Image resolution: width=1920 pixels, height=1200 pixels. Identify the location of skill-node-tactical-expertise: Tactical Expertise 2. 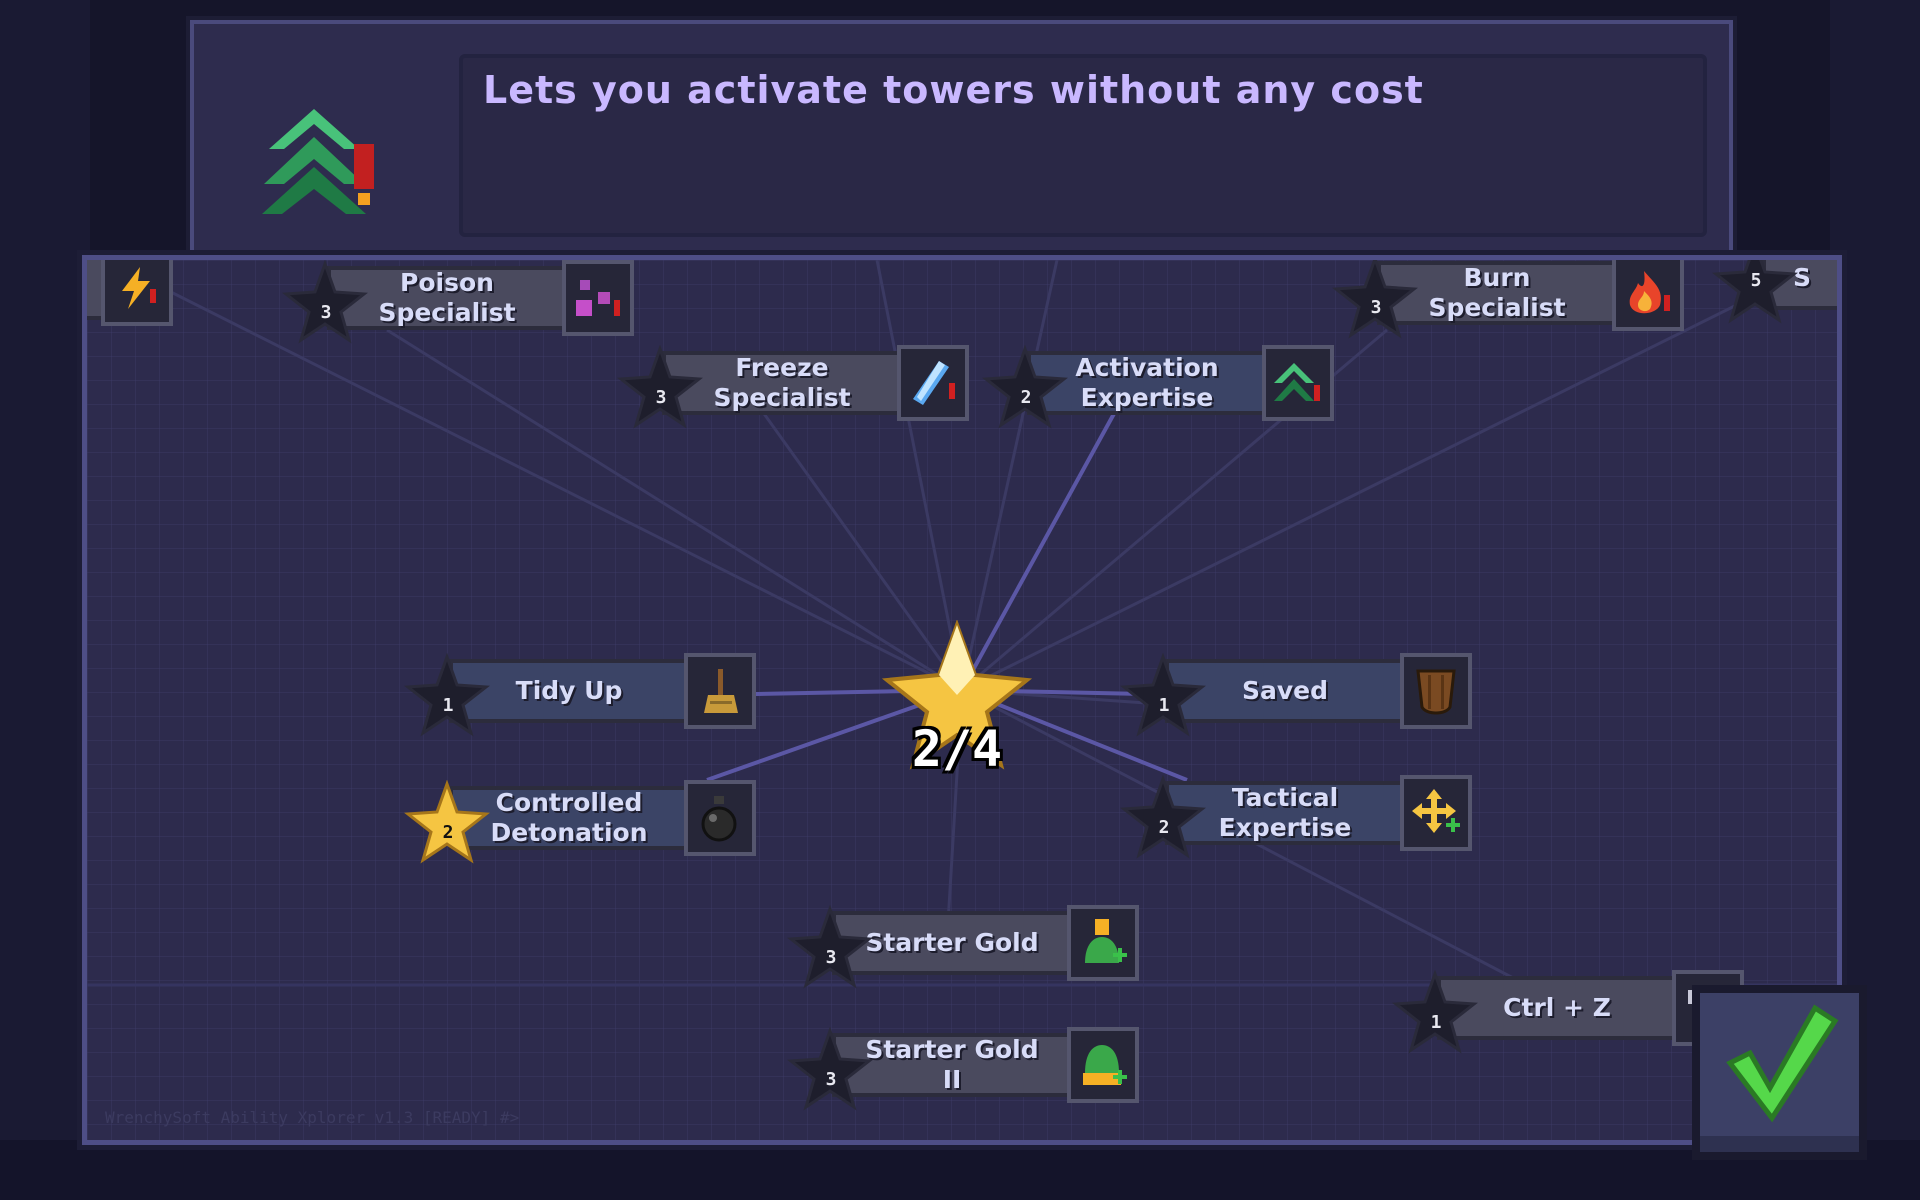
(1296, 817).